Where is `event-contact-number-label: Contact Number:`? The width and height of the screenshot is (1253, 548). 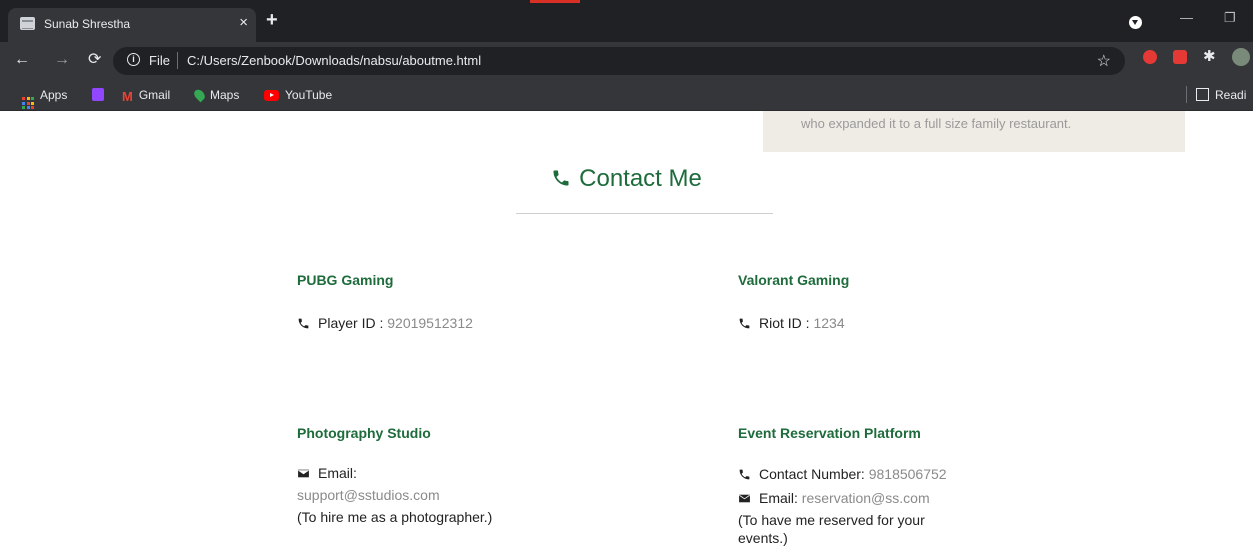
event-contact-number-label: Contact Number: is located at coordinates (812, 474).